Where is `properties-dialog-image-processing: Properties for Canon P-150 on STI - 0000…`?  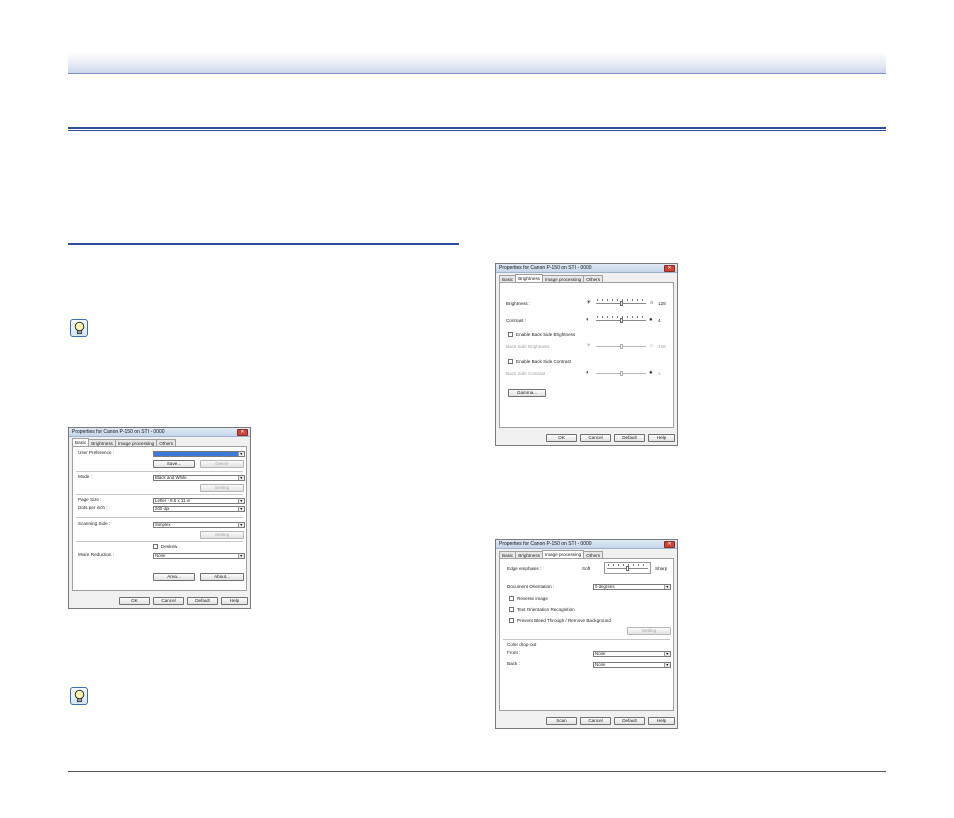
properties-dialog-image-processing: Properties for Canon P-150 on STI - 0000… is located at coordinates (586, 634).